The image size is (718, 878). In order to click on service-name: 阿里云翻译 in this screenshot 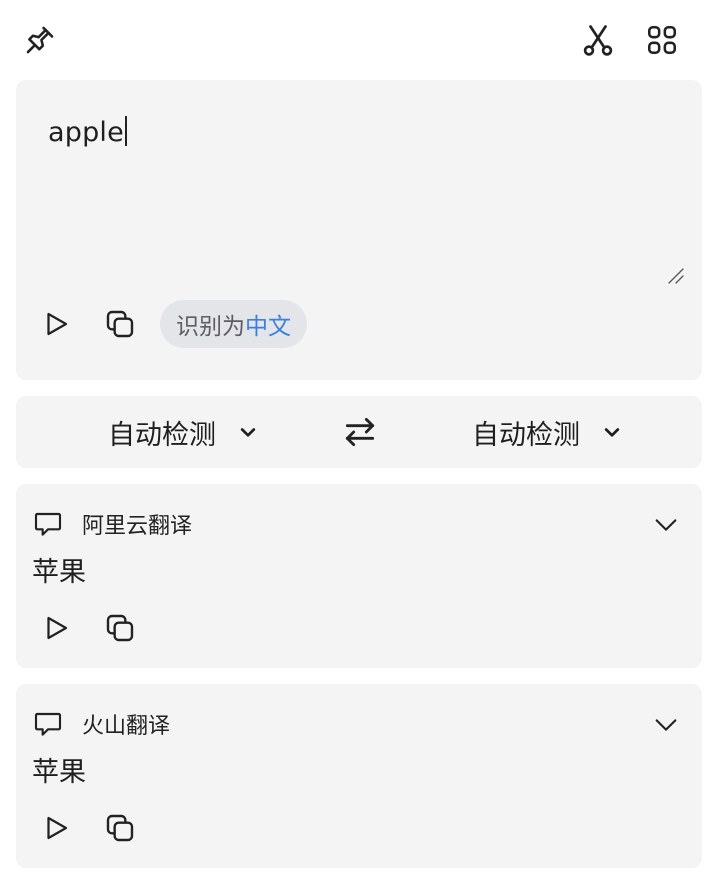, I will do `click(137, 526)`.